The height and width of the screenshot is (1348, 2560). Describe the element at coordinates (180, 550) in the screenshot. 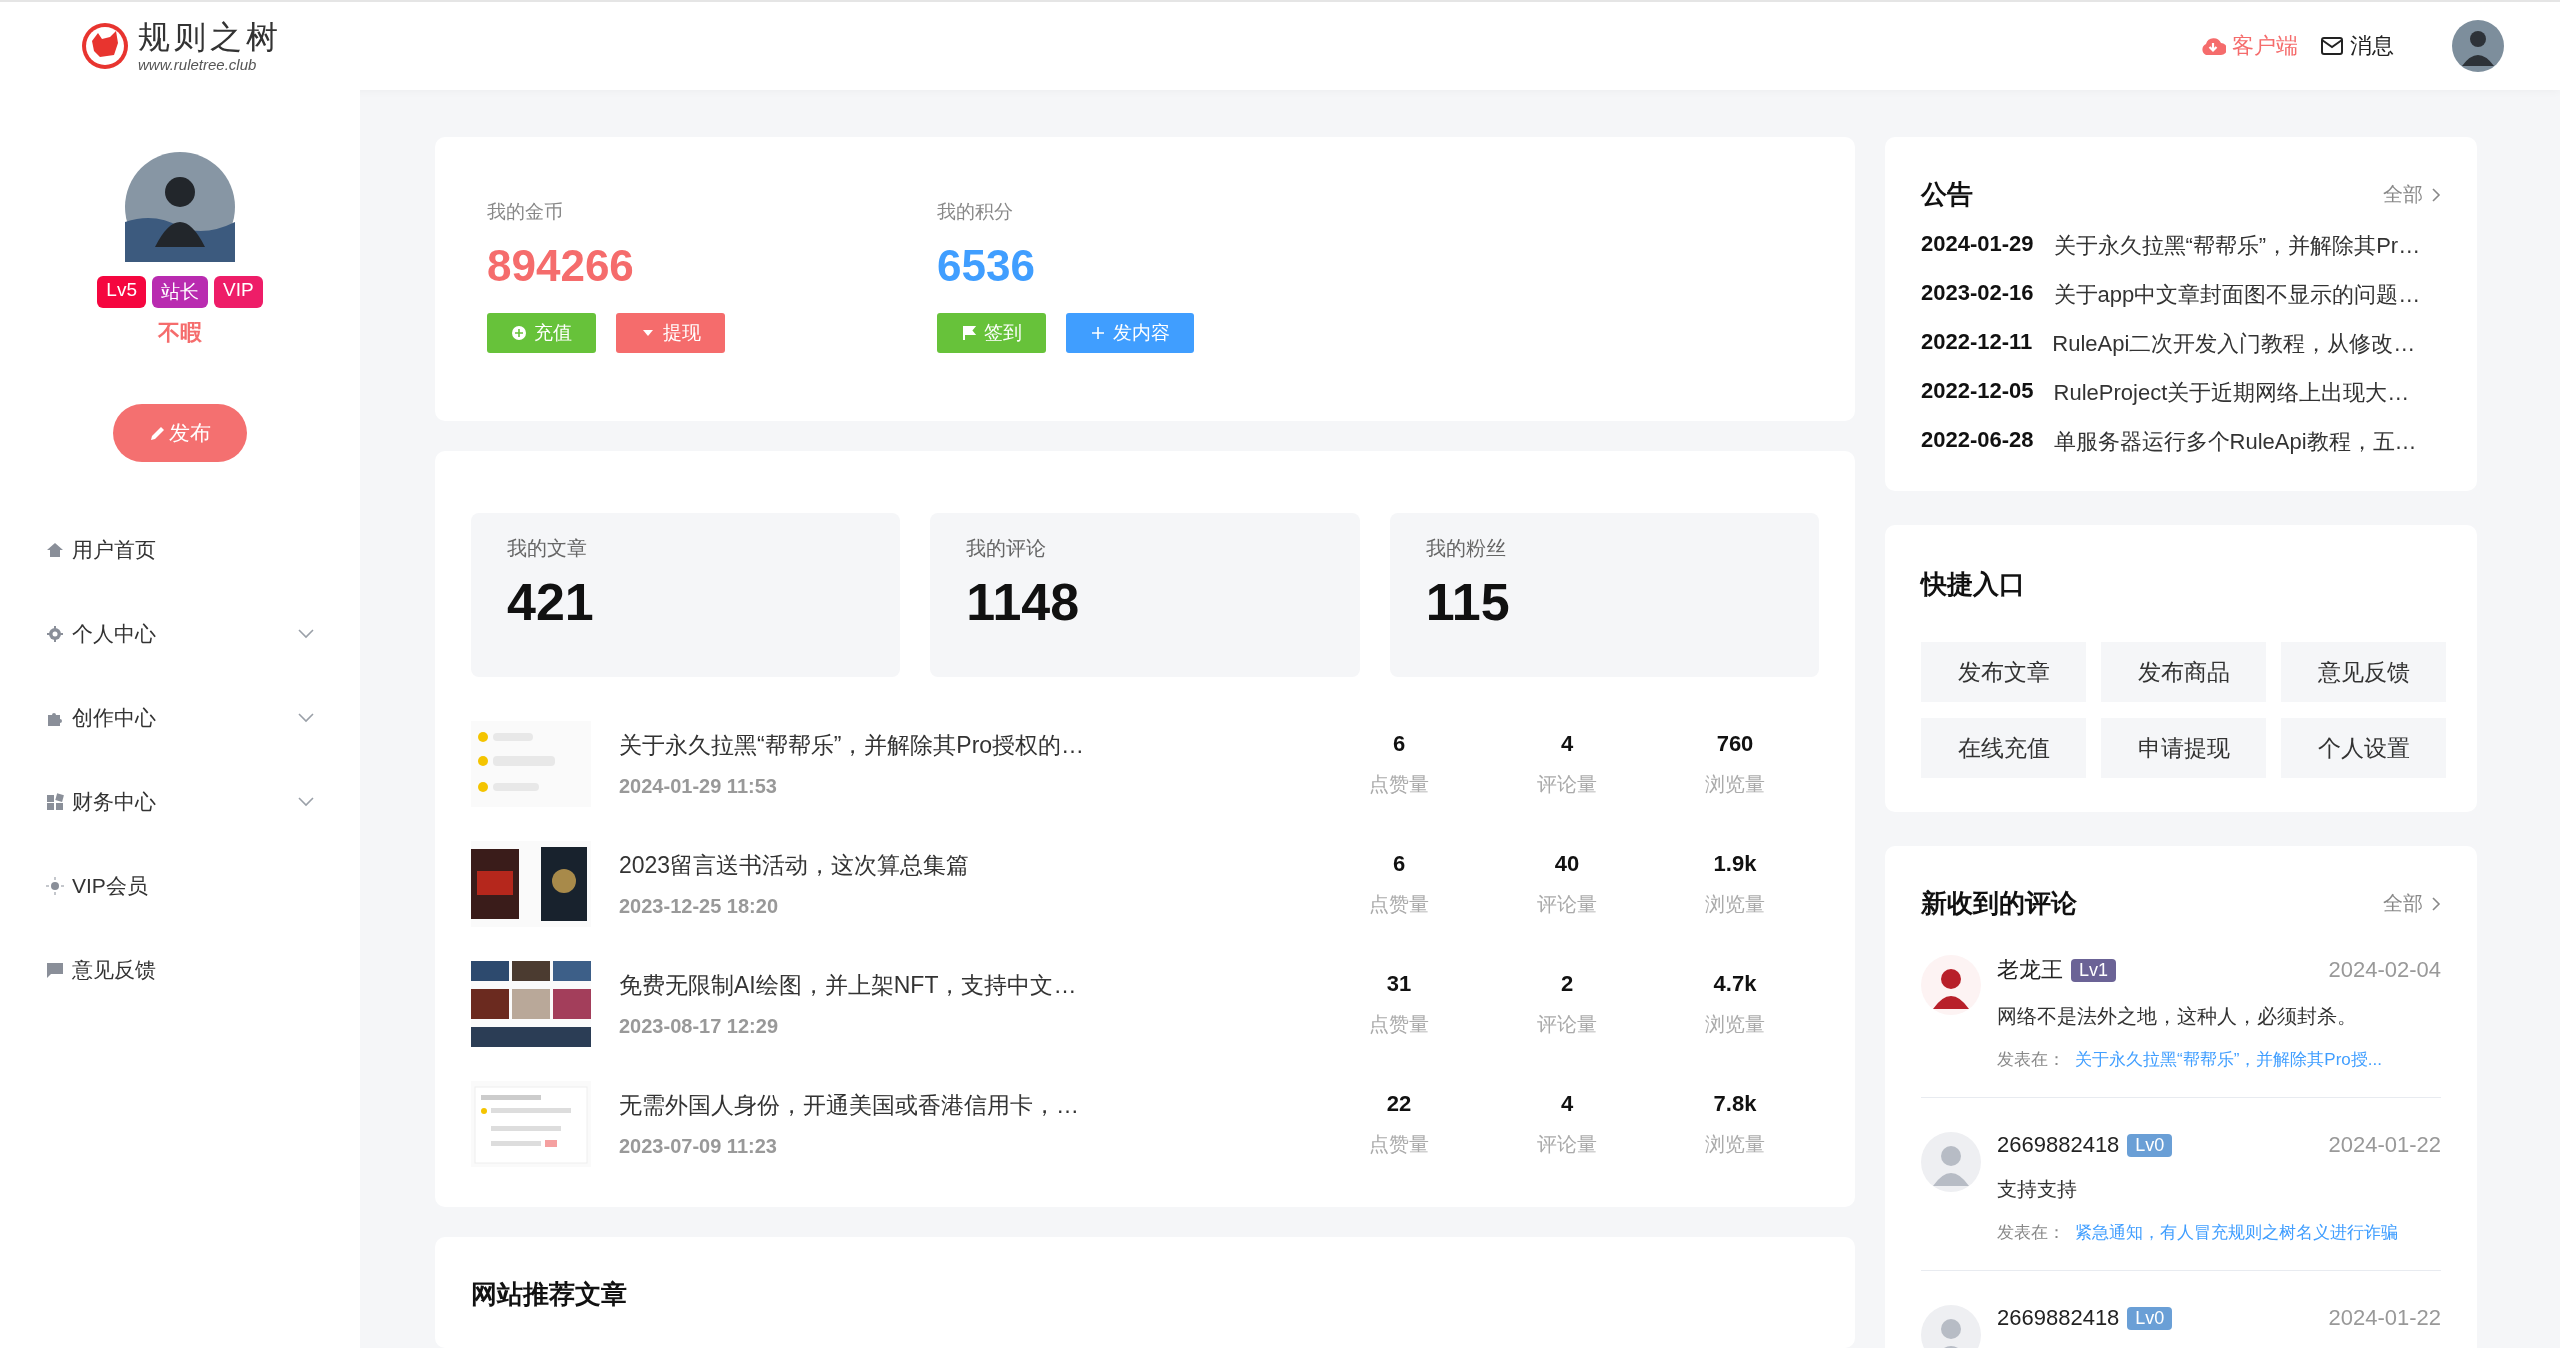

I see `sidebar-item: 用户首页` at that location.